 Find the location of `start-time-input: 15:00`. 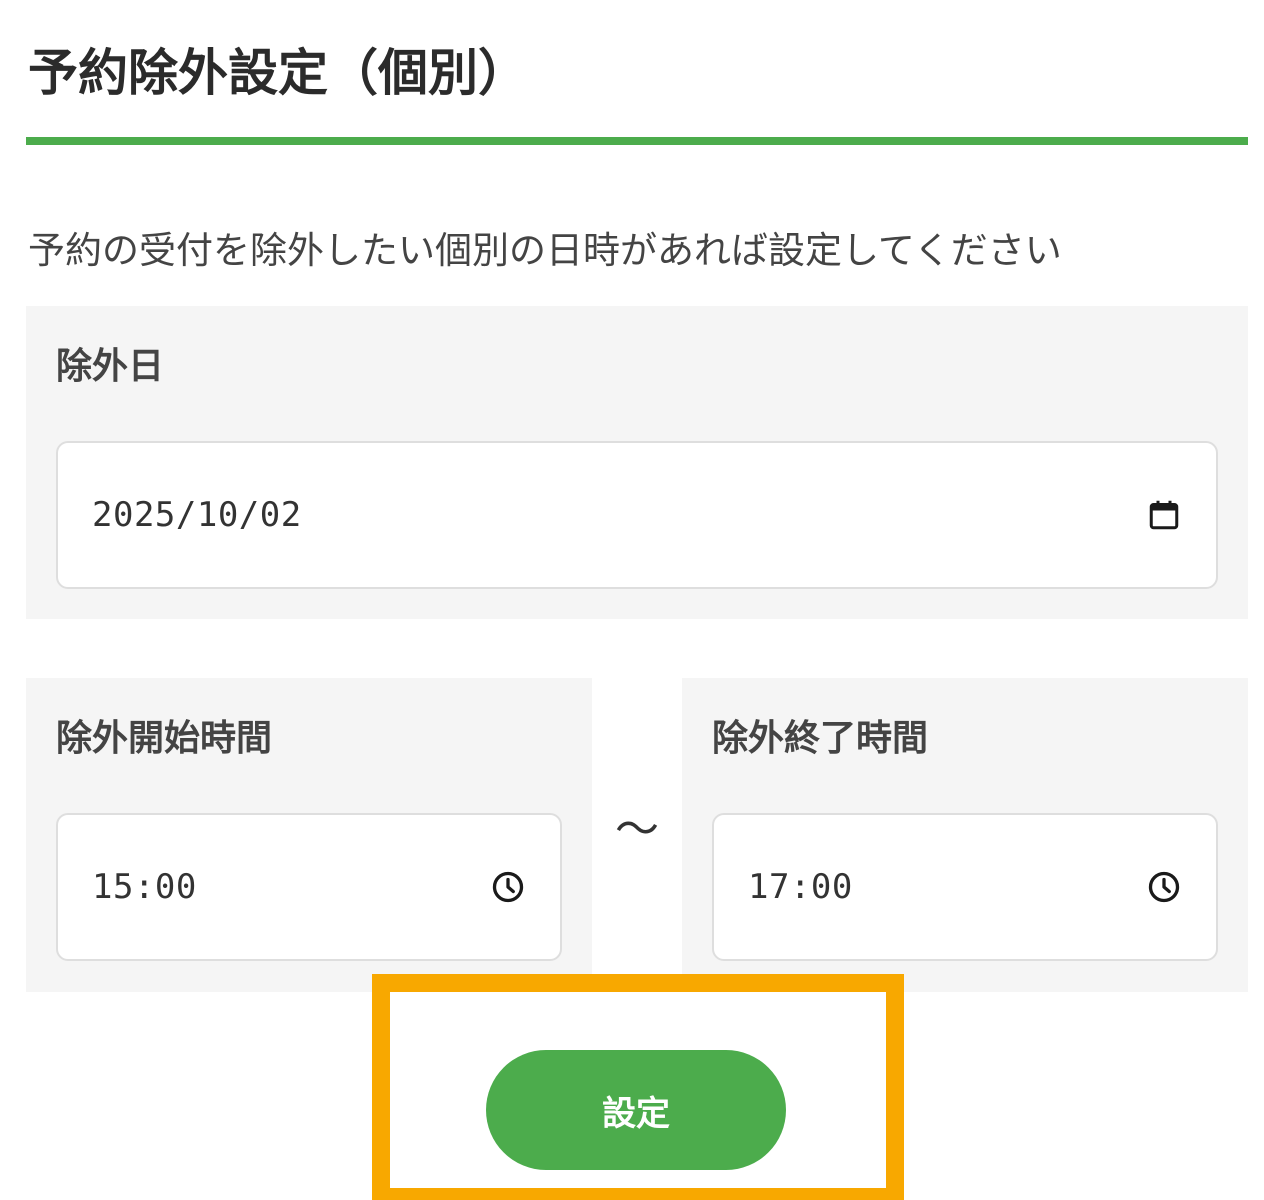

start-time-input: 15:00 is located at coordinates (309, 887).